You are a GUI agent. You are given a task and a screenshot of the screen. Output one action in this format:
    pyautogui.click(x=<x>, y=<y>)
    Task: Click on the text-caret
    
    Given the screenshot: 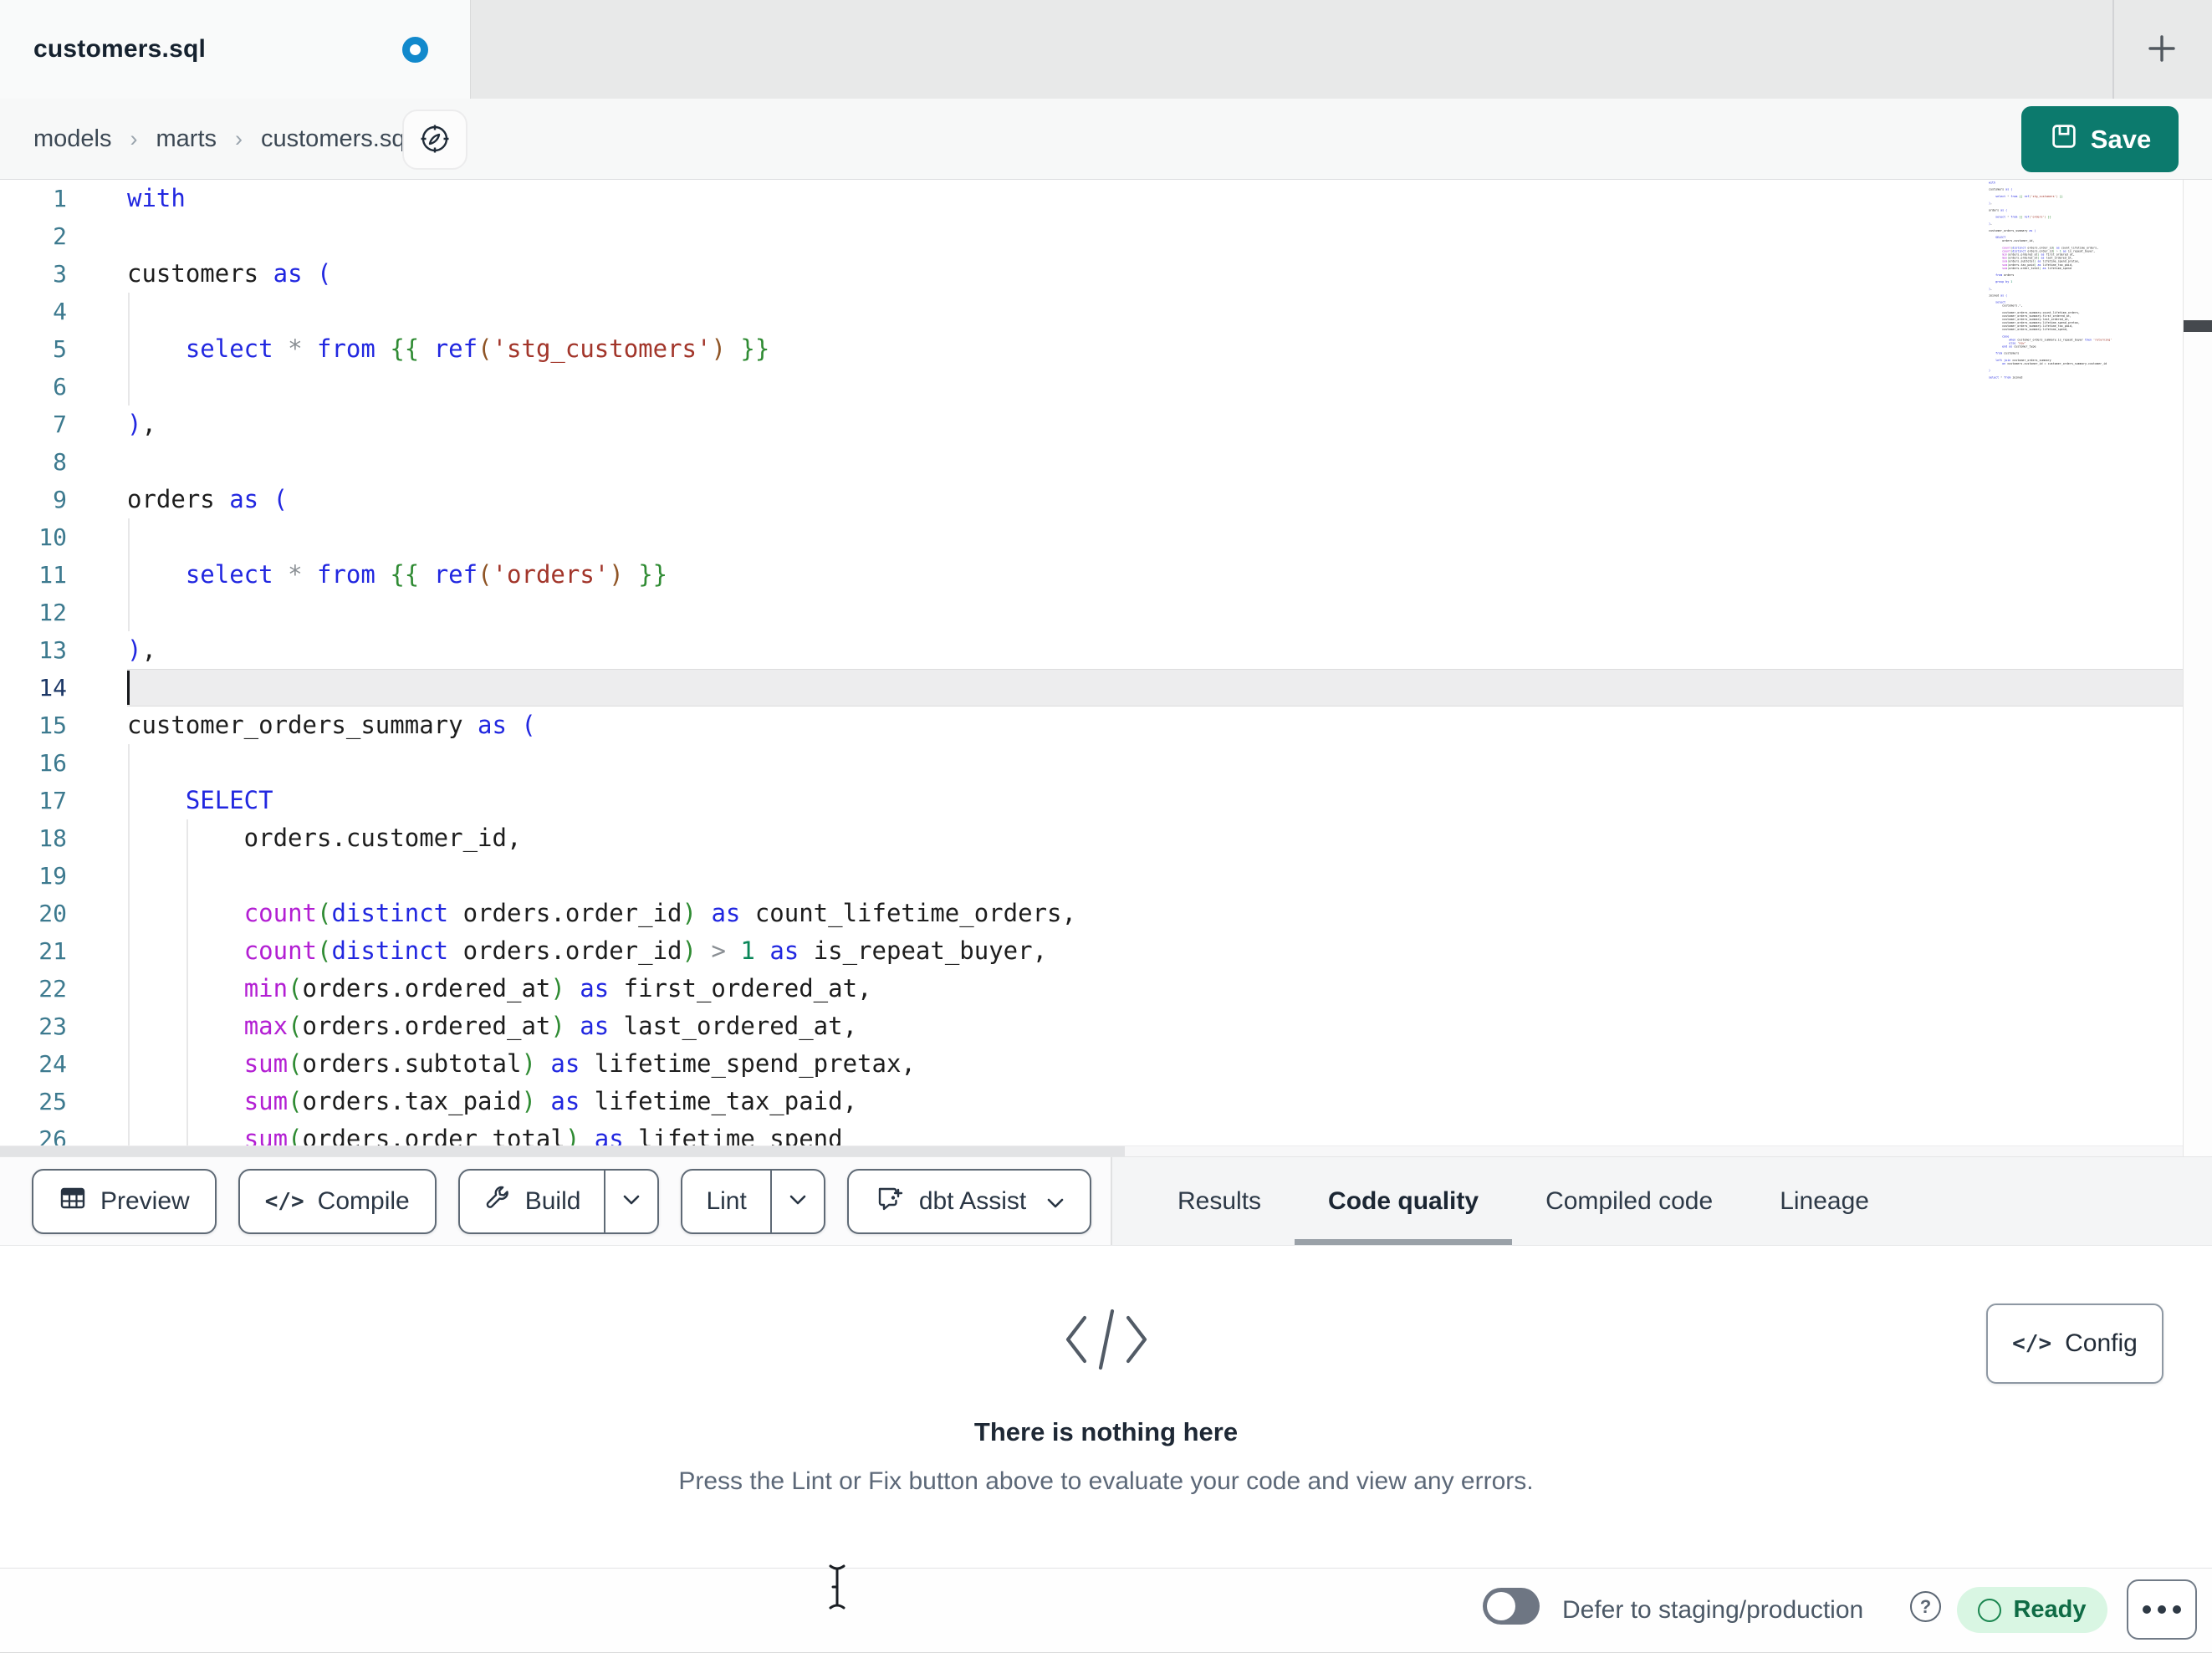 What is the action you would take?
    pyautogui.click(x=128, y=688)
    